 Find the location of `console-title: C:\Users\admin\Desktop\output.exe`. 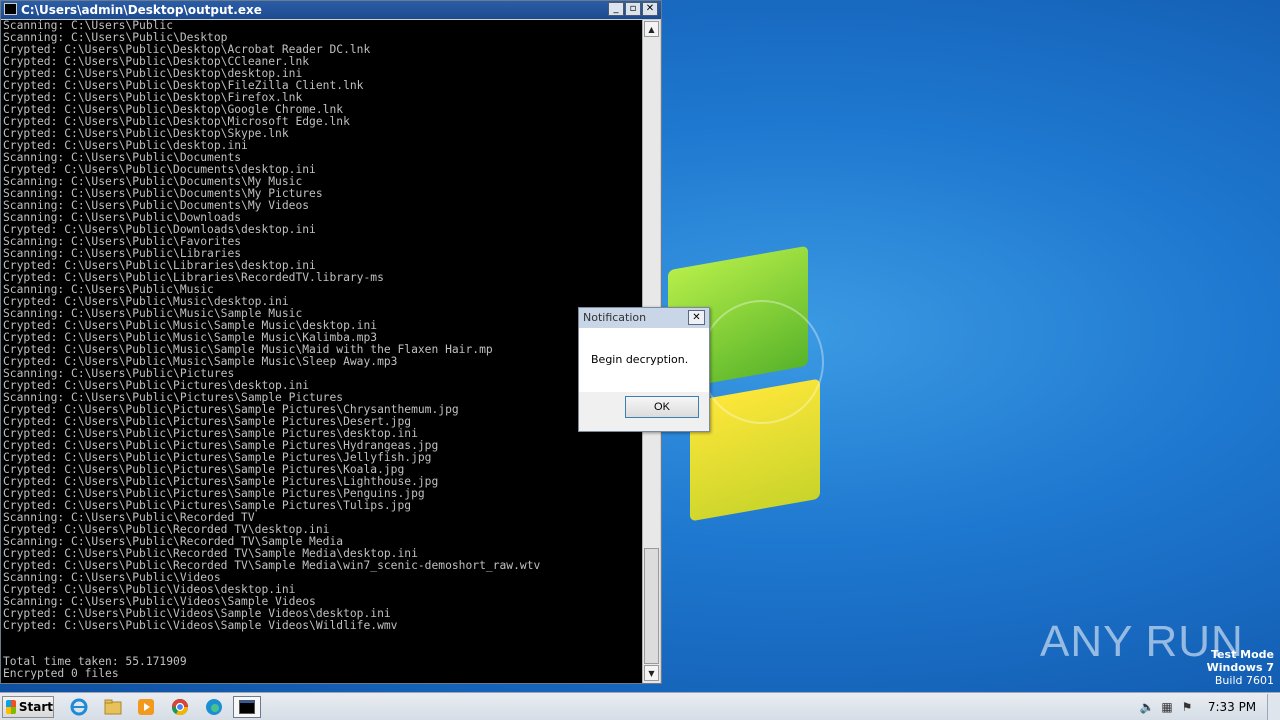

console-title: C:\Users\admin\Desktop\output.exe is located at coordinates (141, 10).